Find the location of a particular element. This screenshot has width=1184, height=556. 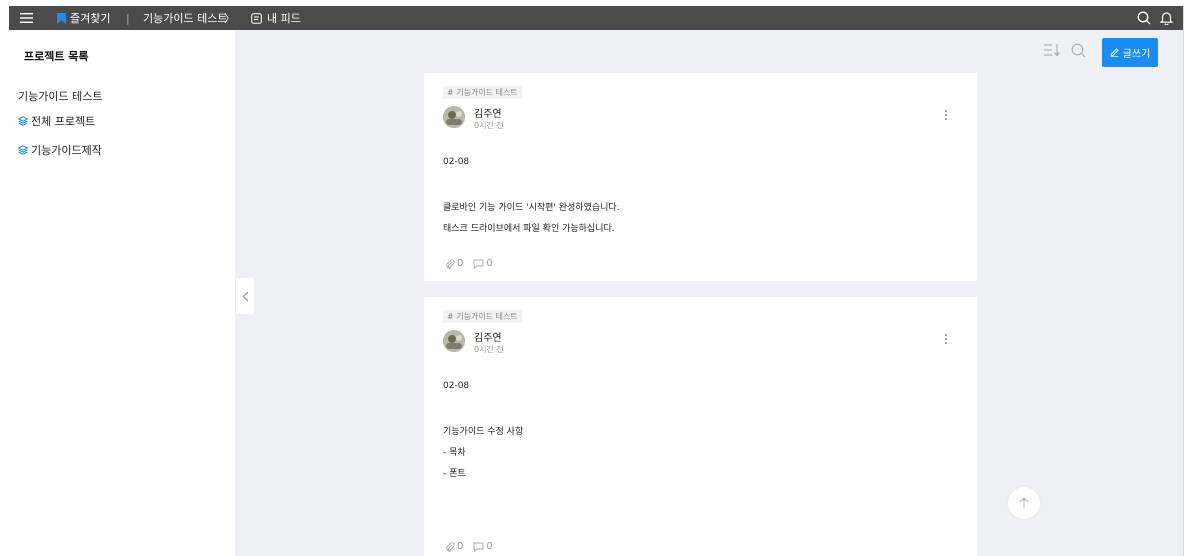

sidebar-heading: 프로젝트 목록 is located at coordinates (56, 56).